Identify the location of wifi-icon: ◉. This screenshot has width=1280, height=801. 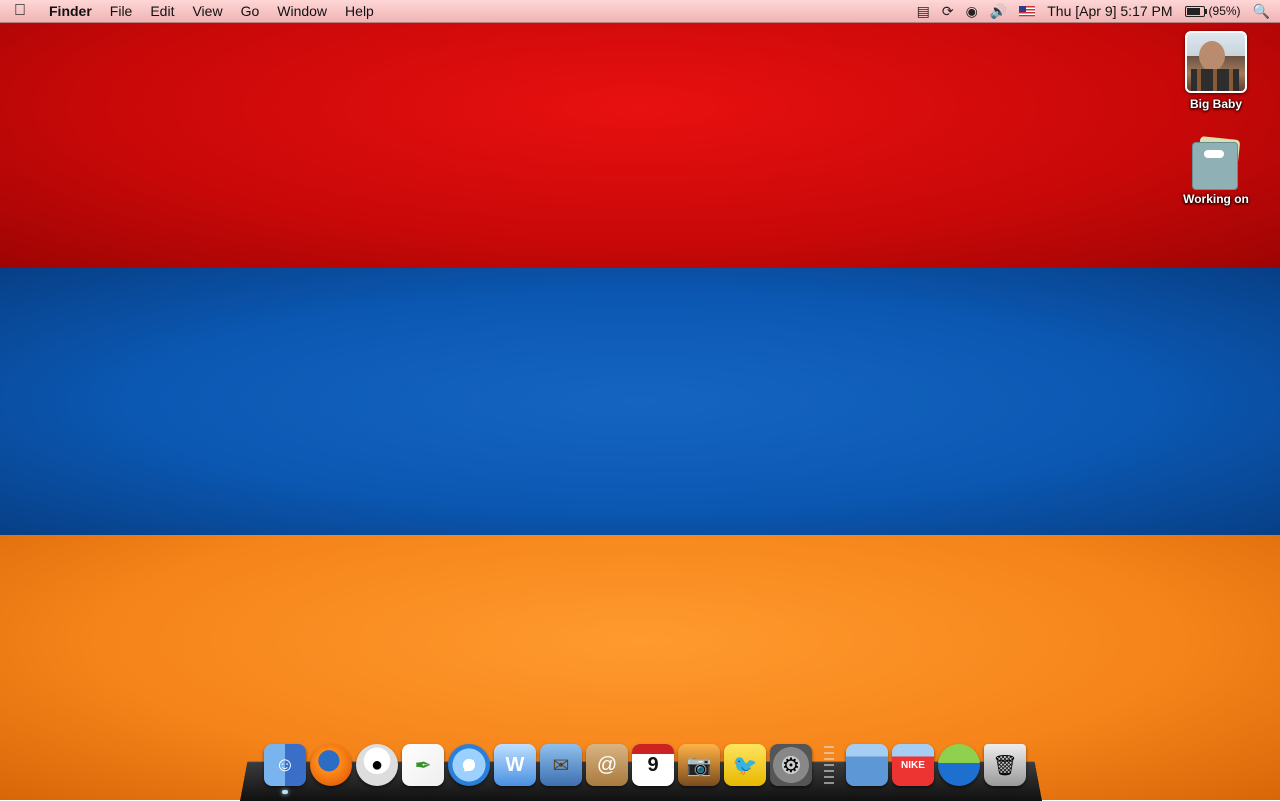
(972, 11).